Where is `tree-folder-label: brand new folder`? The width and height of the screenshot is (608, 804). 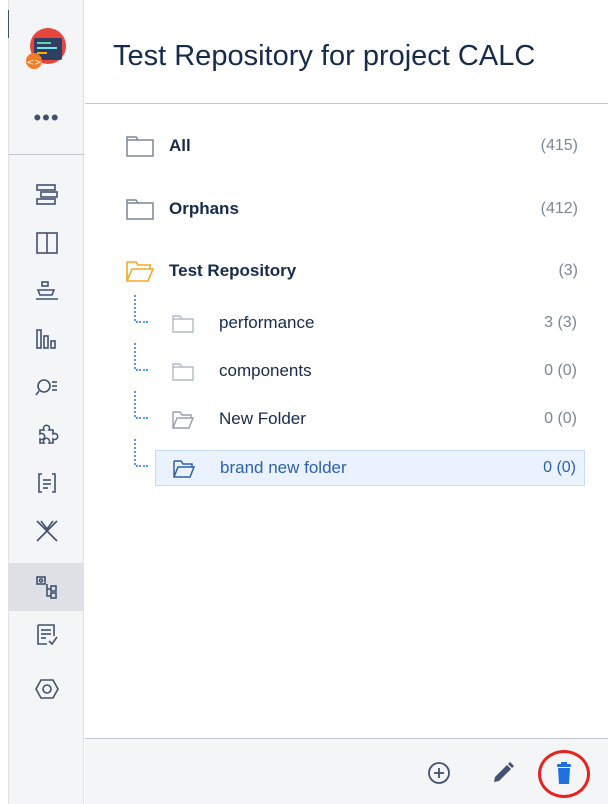
tree-folder-label: brand new folder is located at coordinates (283, 467).